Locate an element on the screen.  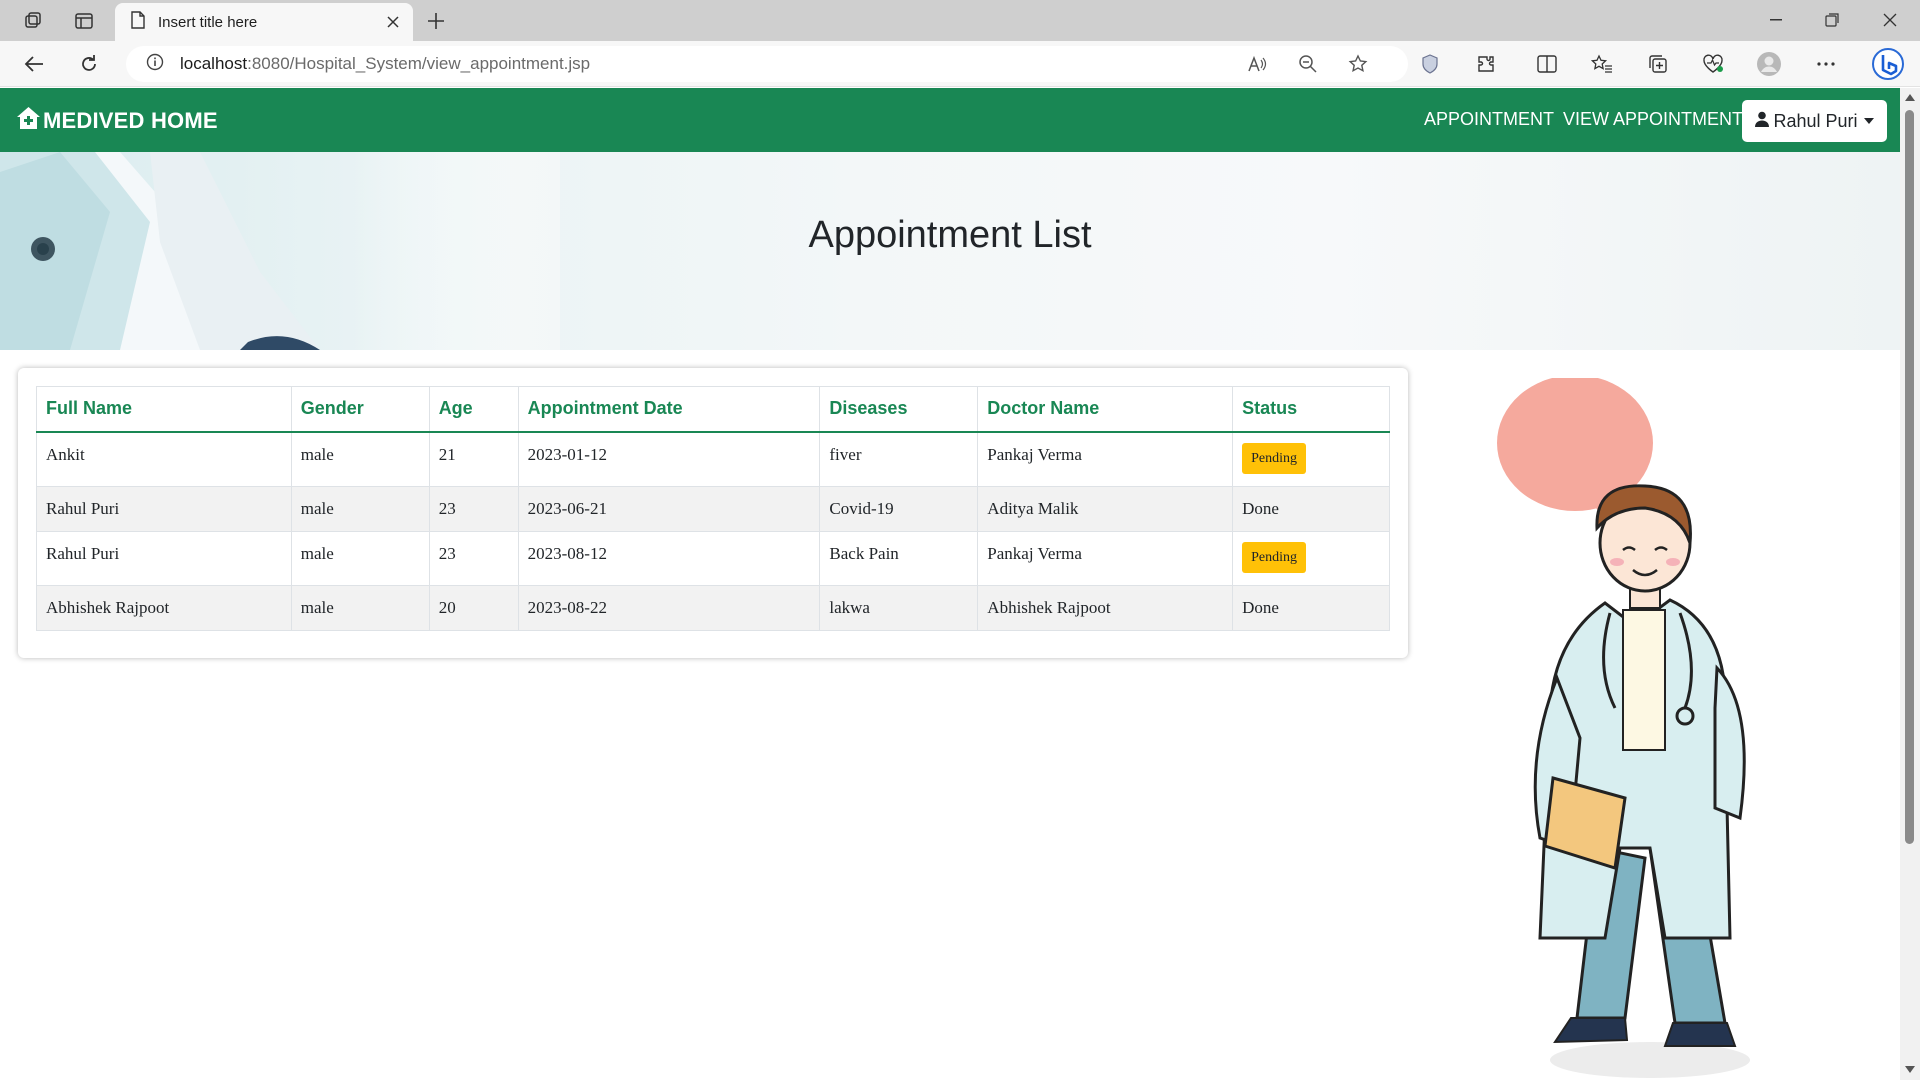
tab-title: Insert title here is located at coordinates (208, 22).